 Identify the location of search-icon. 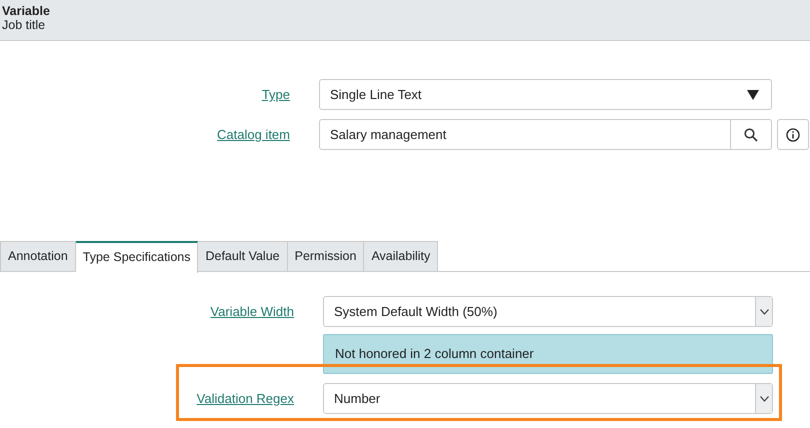
(751, 135).